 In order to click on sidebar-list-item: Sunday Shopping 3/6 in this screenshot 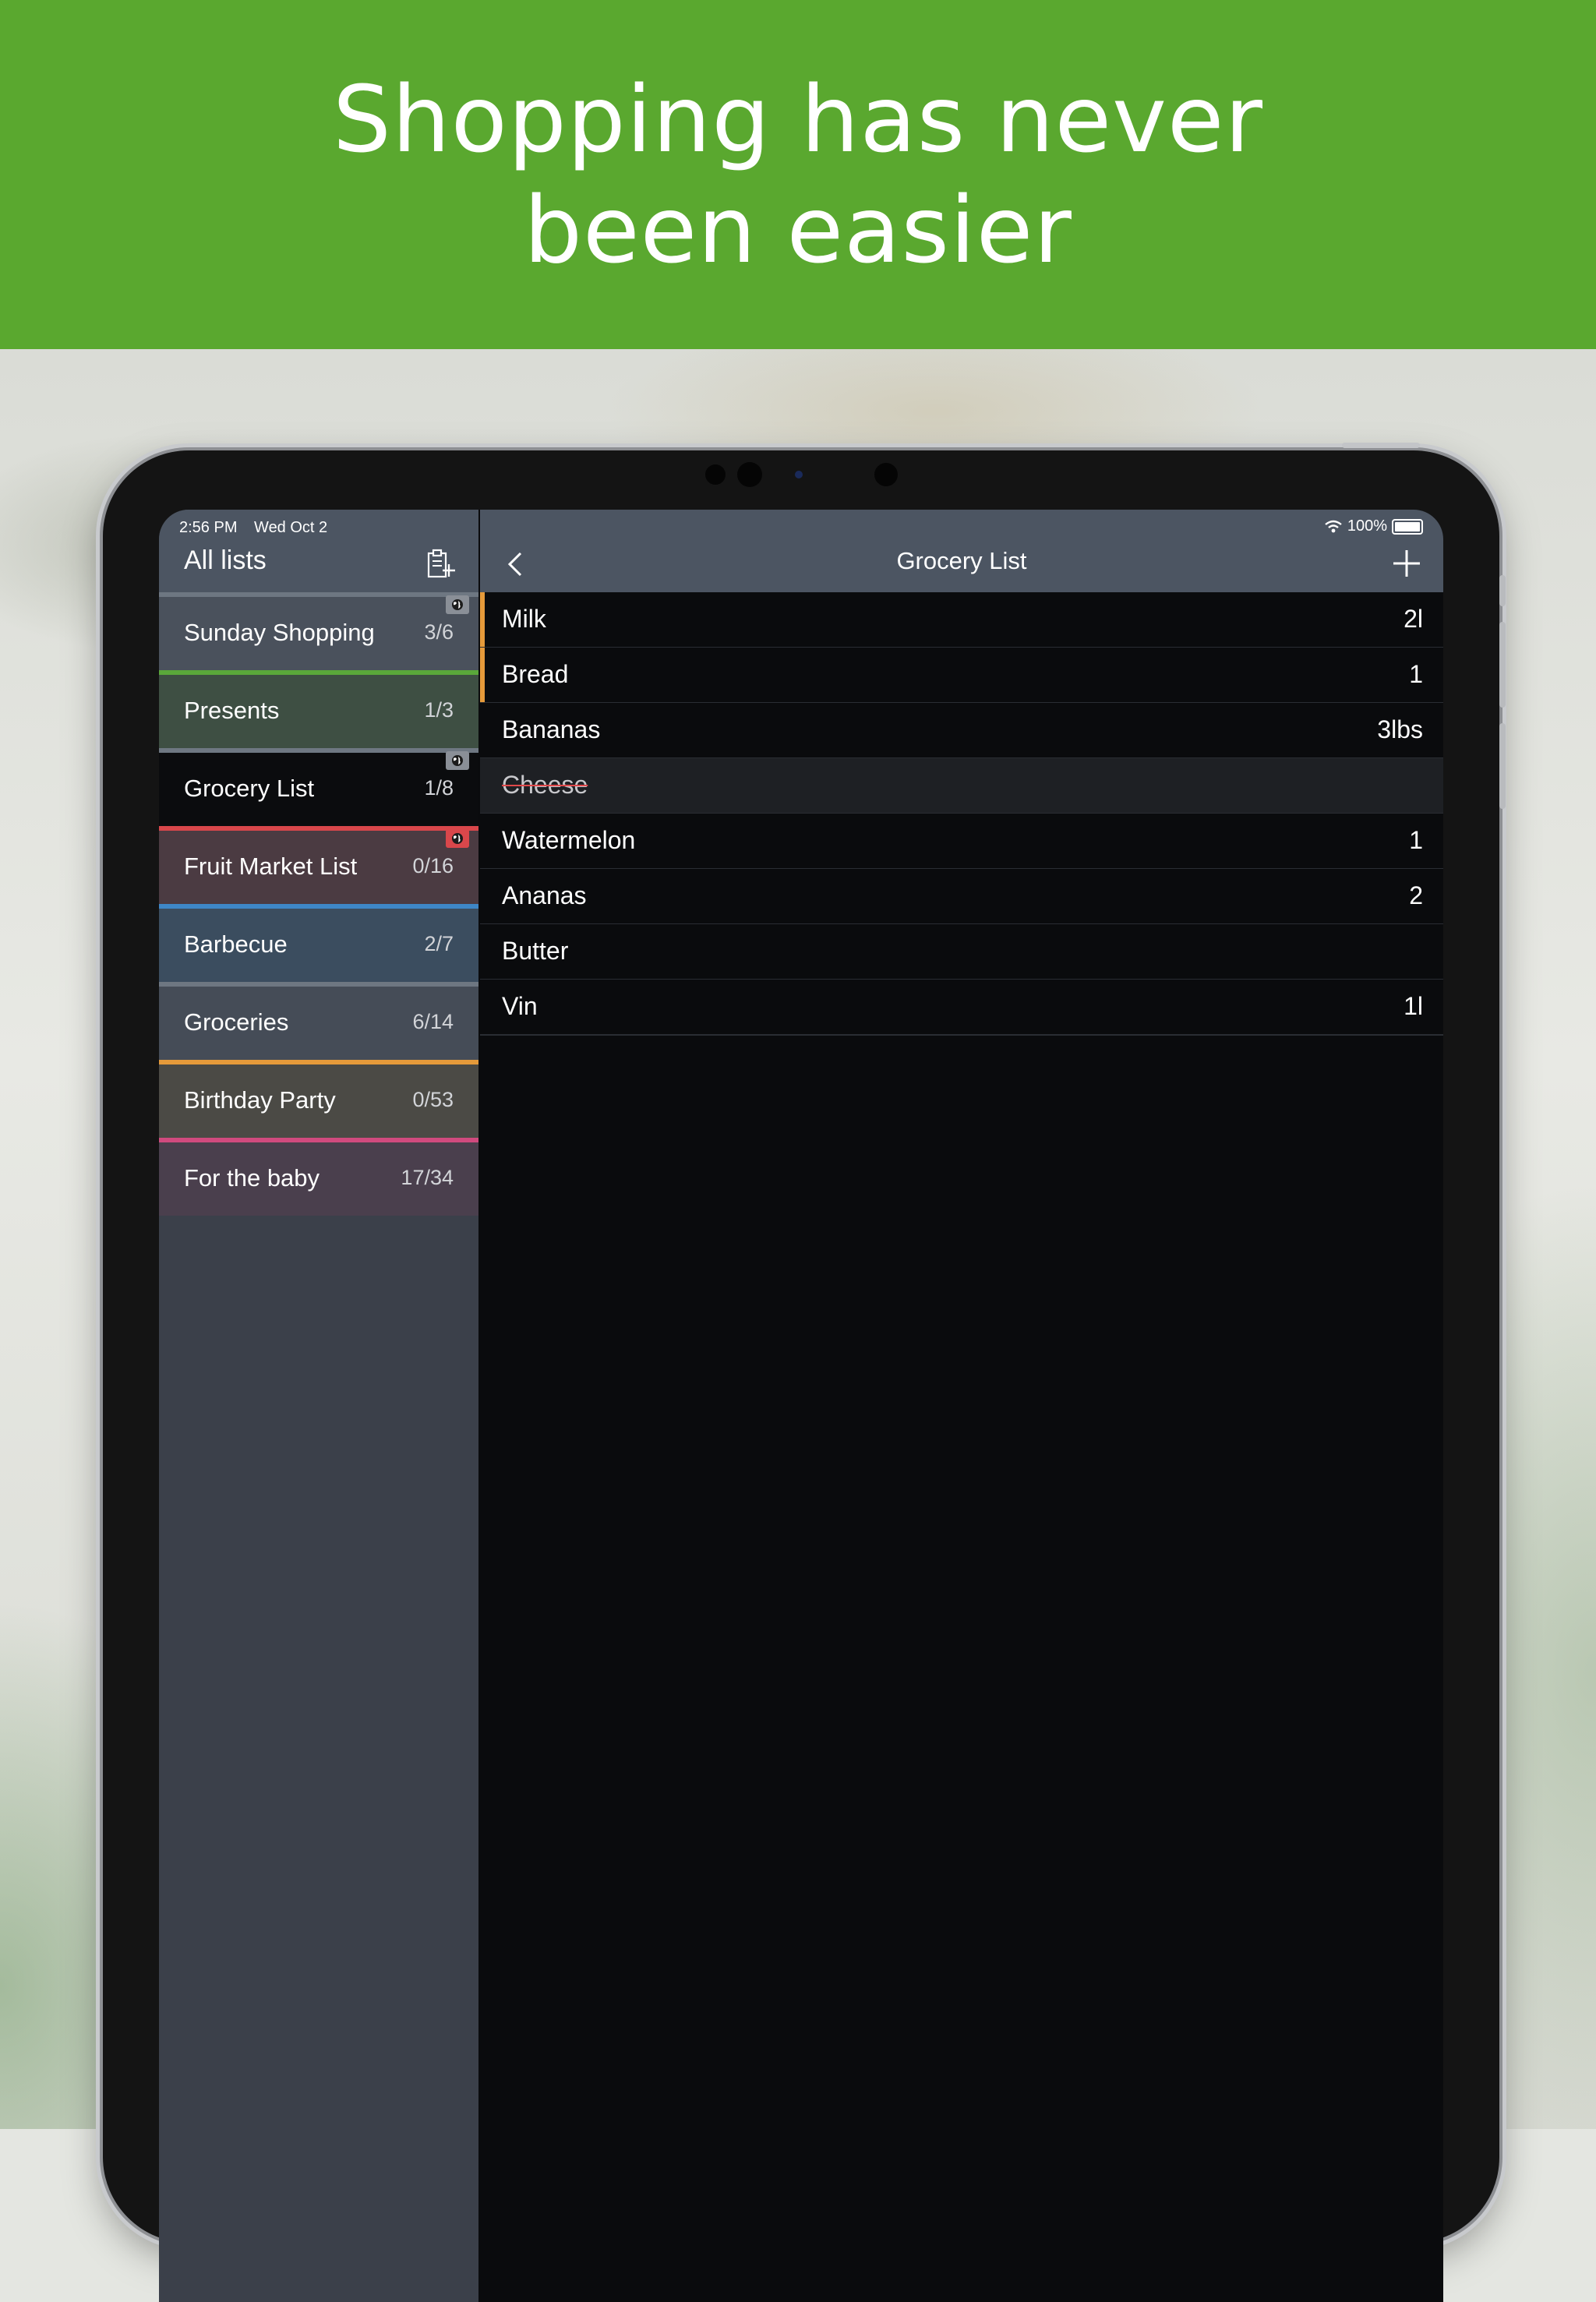, I will do `click(318, 631)`.